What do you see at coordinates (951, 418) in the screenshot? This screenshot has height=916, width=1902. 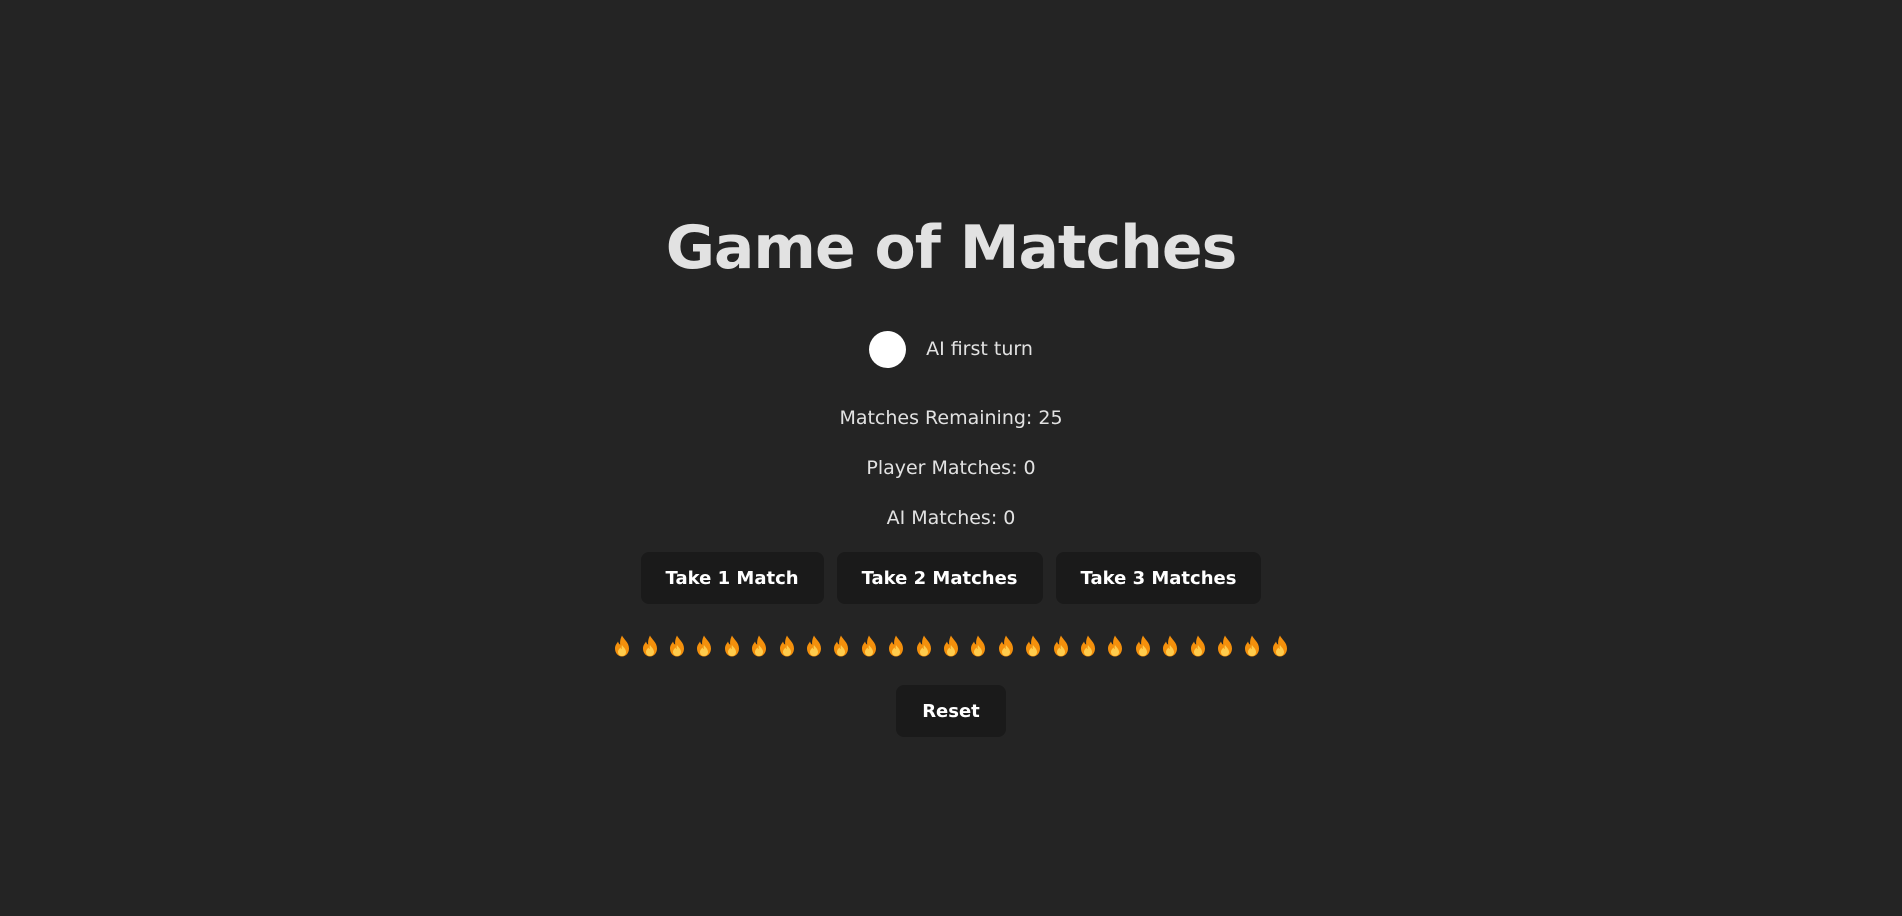 I see `matches-remaining-text: Matches Remaining: 25` at bounding box center [951, 418].